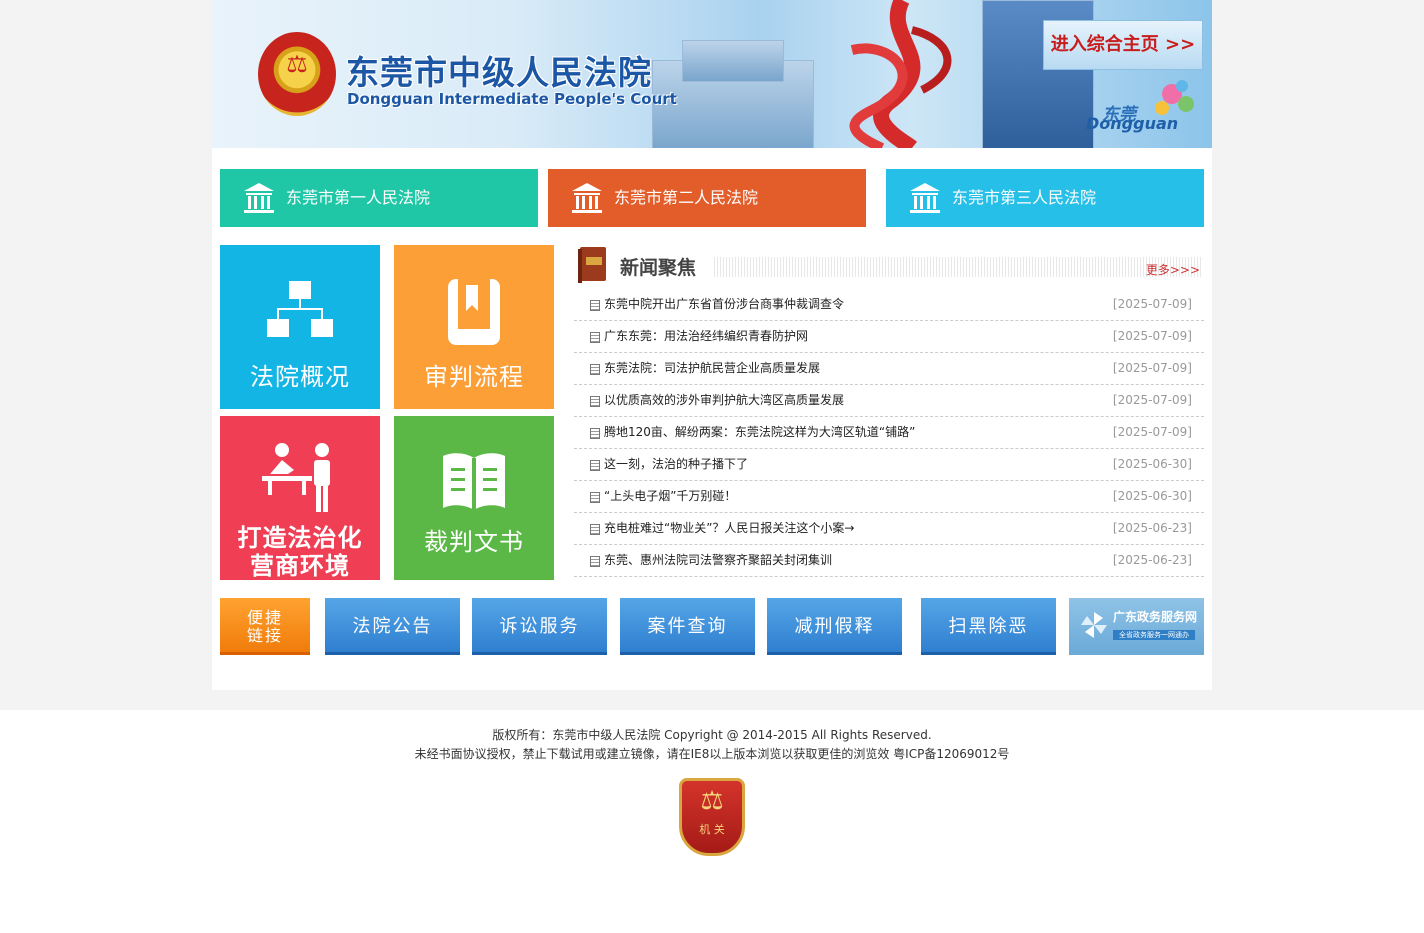  What do you see at coordinates (733, 61) in the screenshot?
I see `building-image` at bounding box center [733, 61].